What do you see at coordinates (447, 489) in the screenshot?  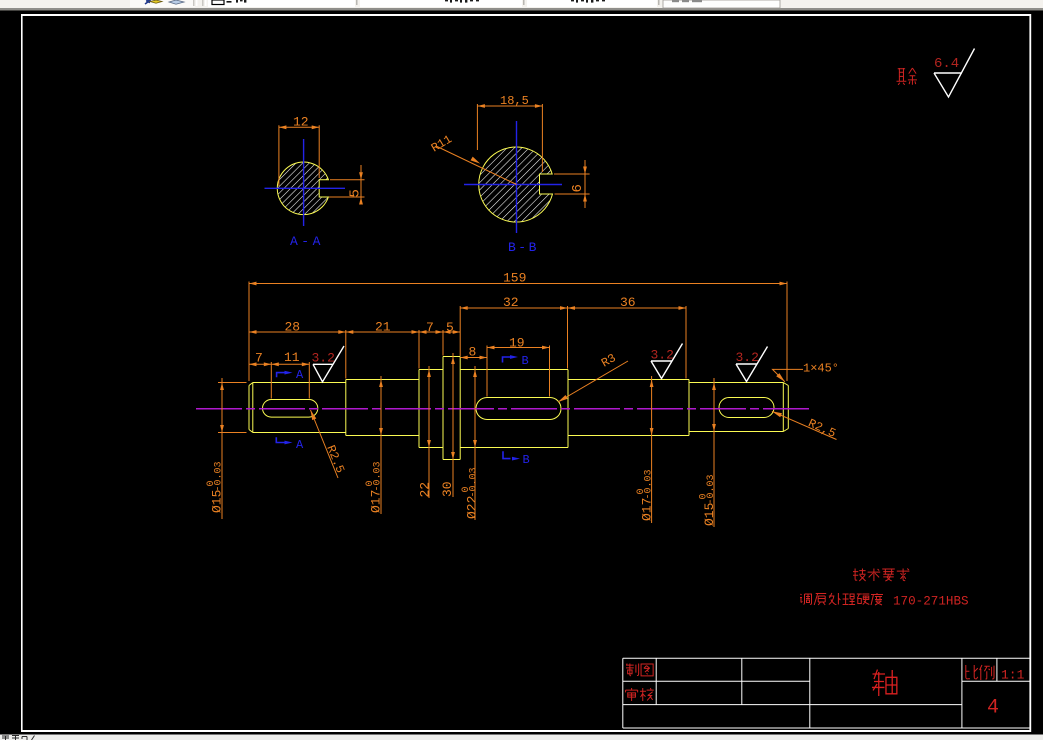 I see `svg-text: 30` at bounding box center [447, 489].